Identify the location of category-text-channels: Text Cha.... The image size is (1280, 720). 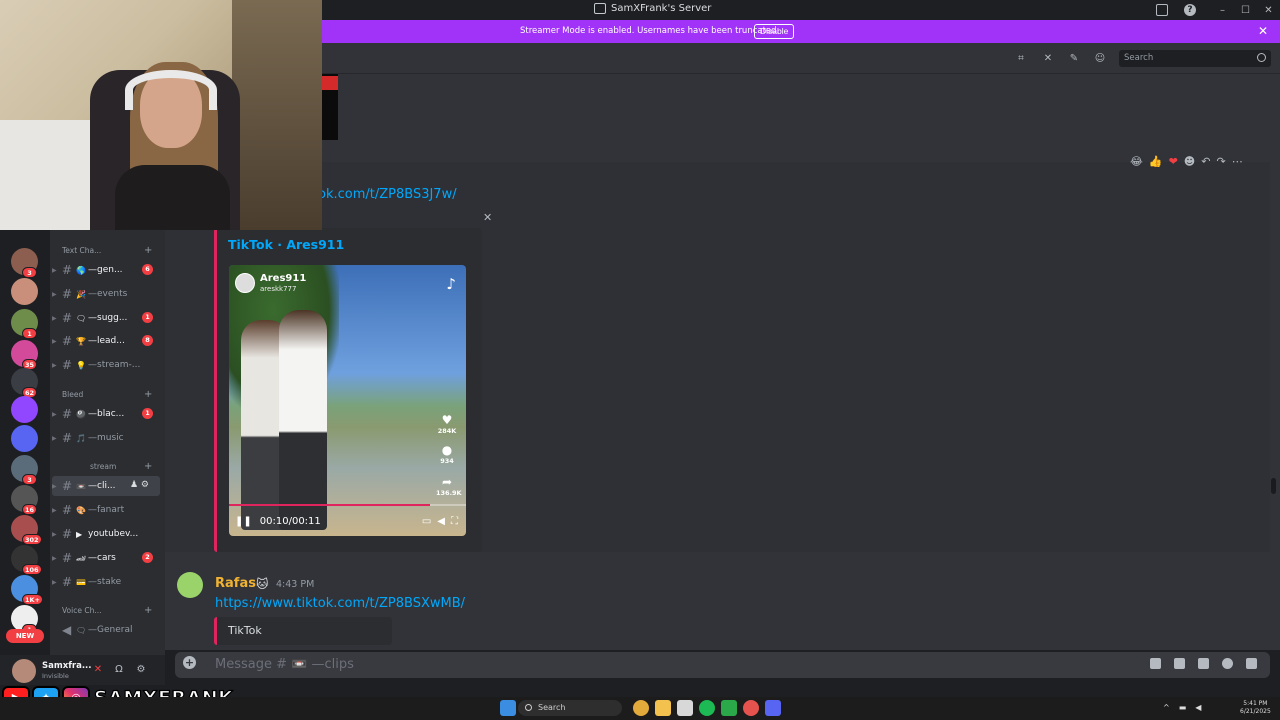
(81, 250).